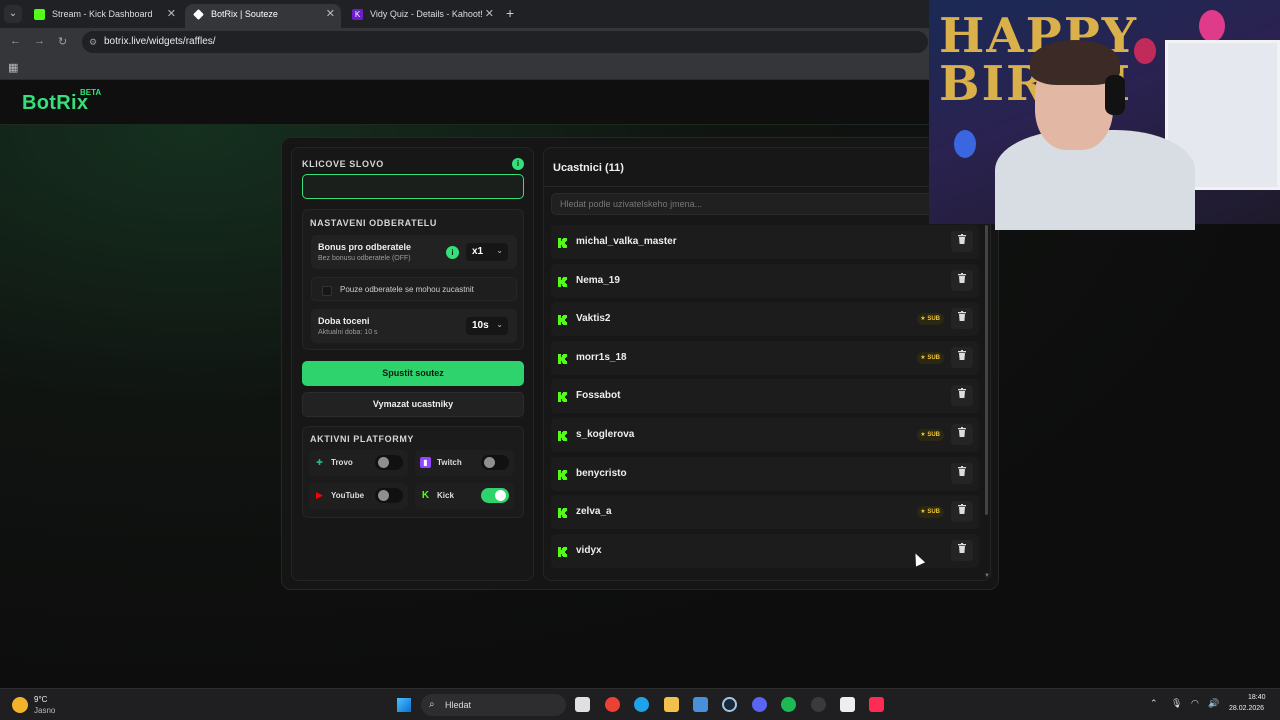 This screenshot has height=720, width=1280. What do you see at coordinates (342, 462) in the screenshot?
I see `platform-name: Trovo` at bounding box center [342, 462].